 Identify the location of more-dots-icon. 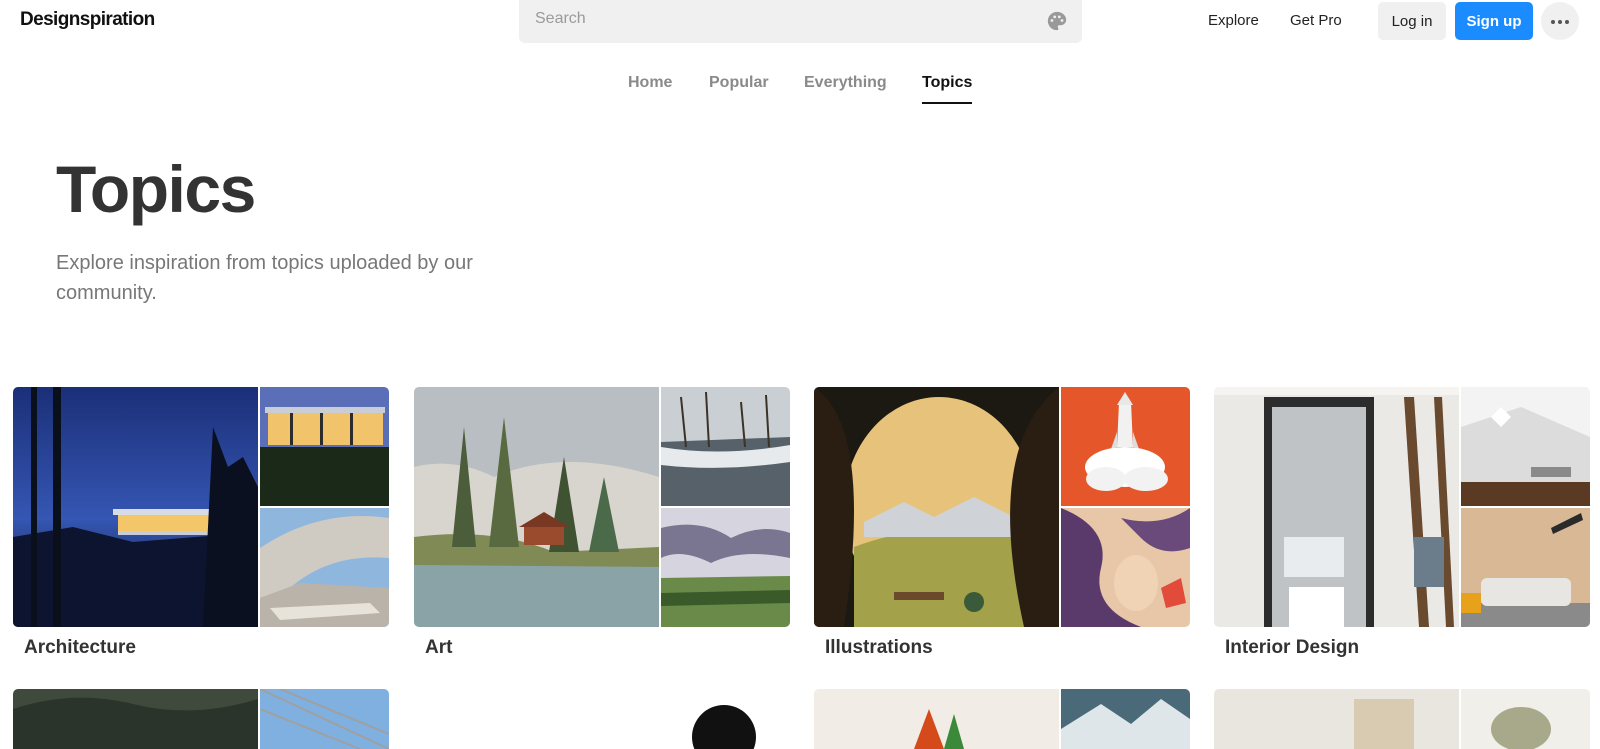
(1560, 21).